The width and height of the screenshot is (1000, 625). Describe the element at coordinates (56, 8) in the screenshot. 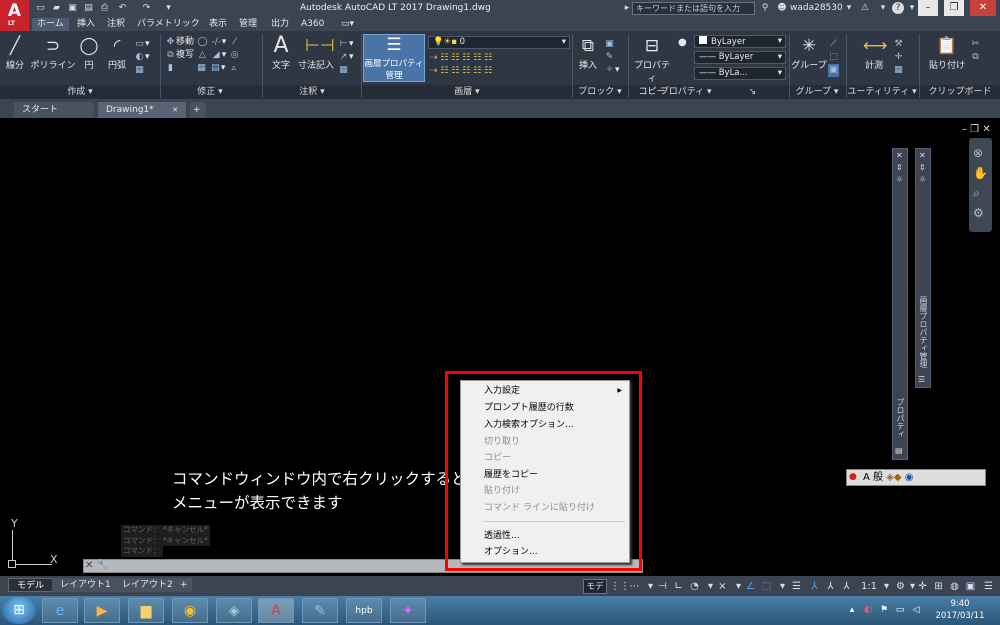

I see `open-folder-icon: ▰` at that location.